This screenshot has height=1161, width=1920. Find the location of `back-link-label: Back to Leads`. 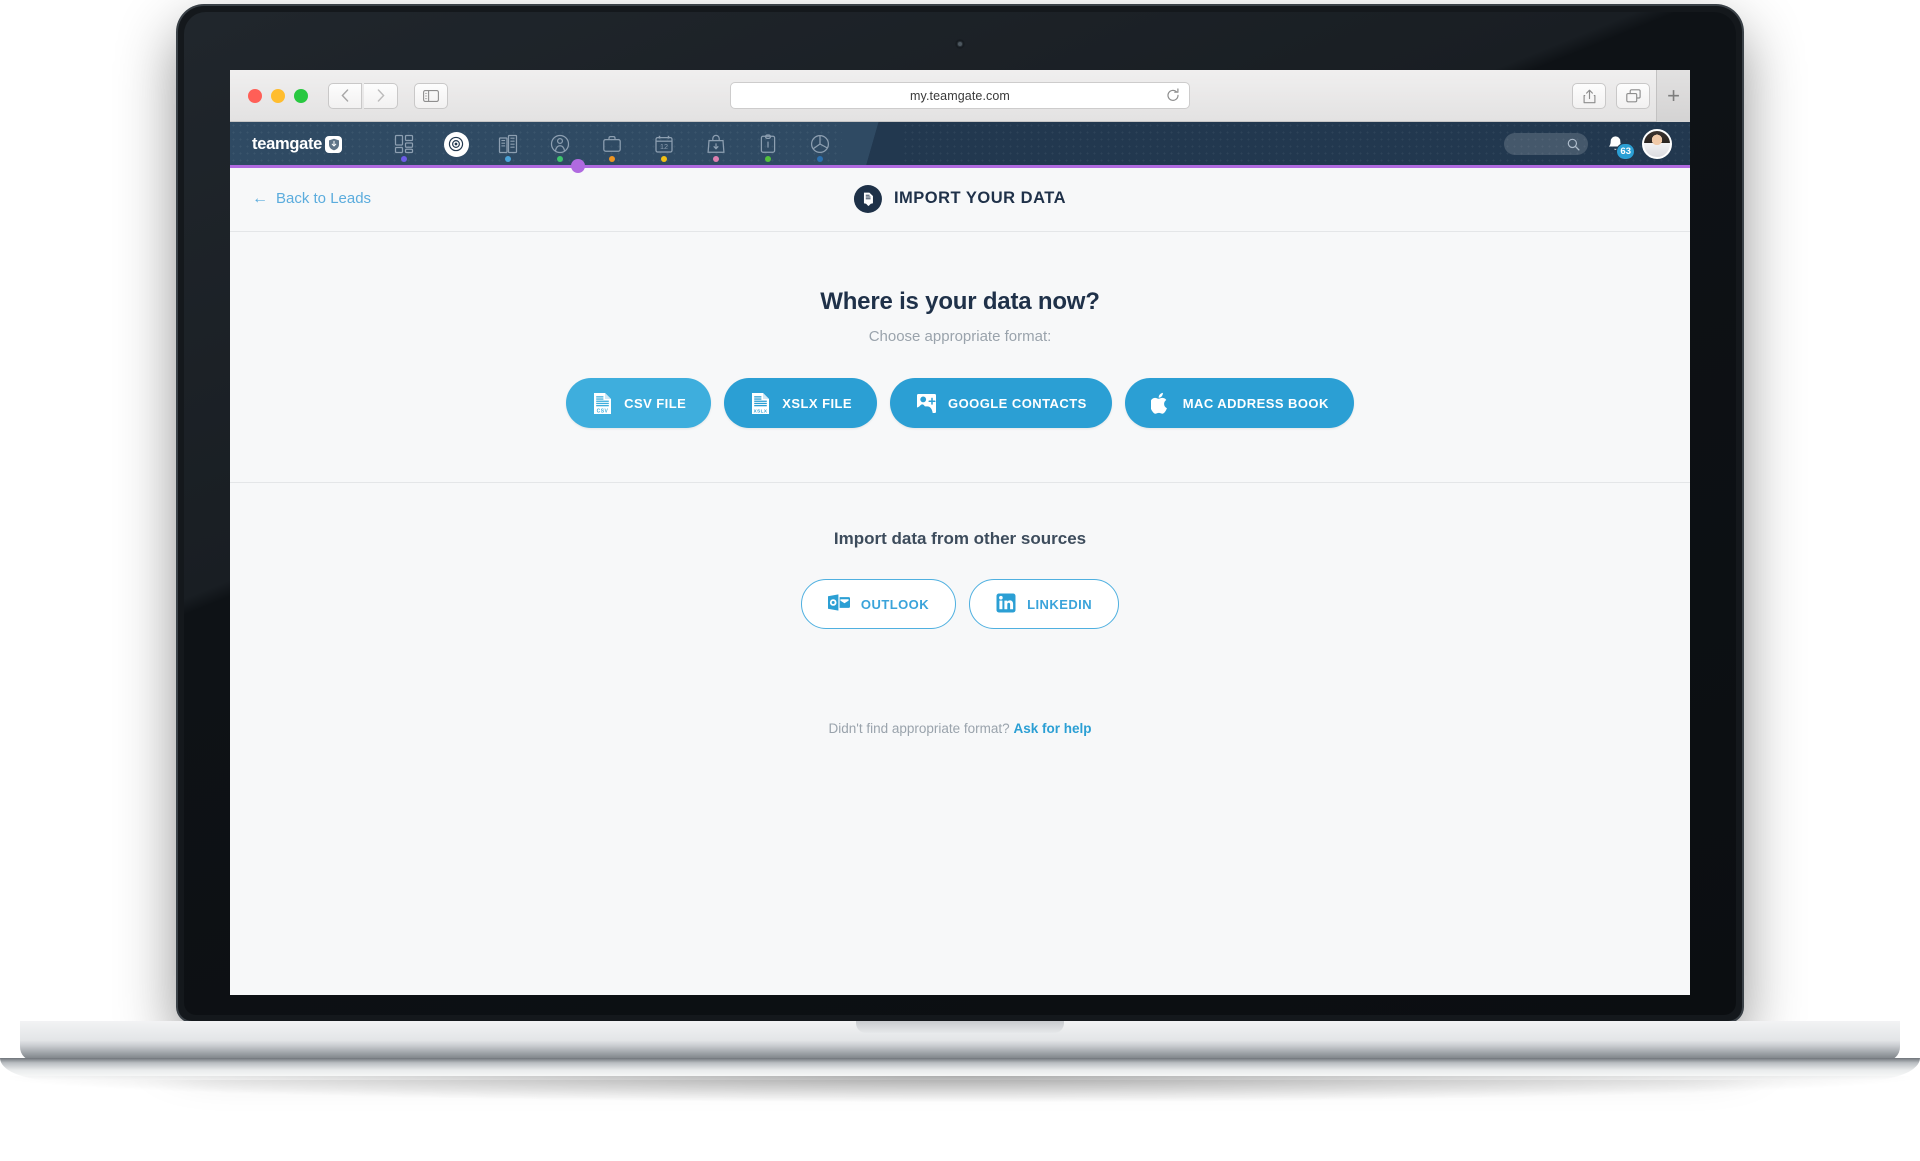

back-link-label: Back to Leads is located at coordinates (324, 198).